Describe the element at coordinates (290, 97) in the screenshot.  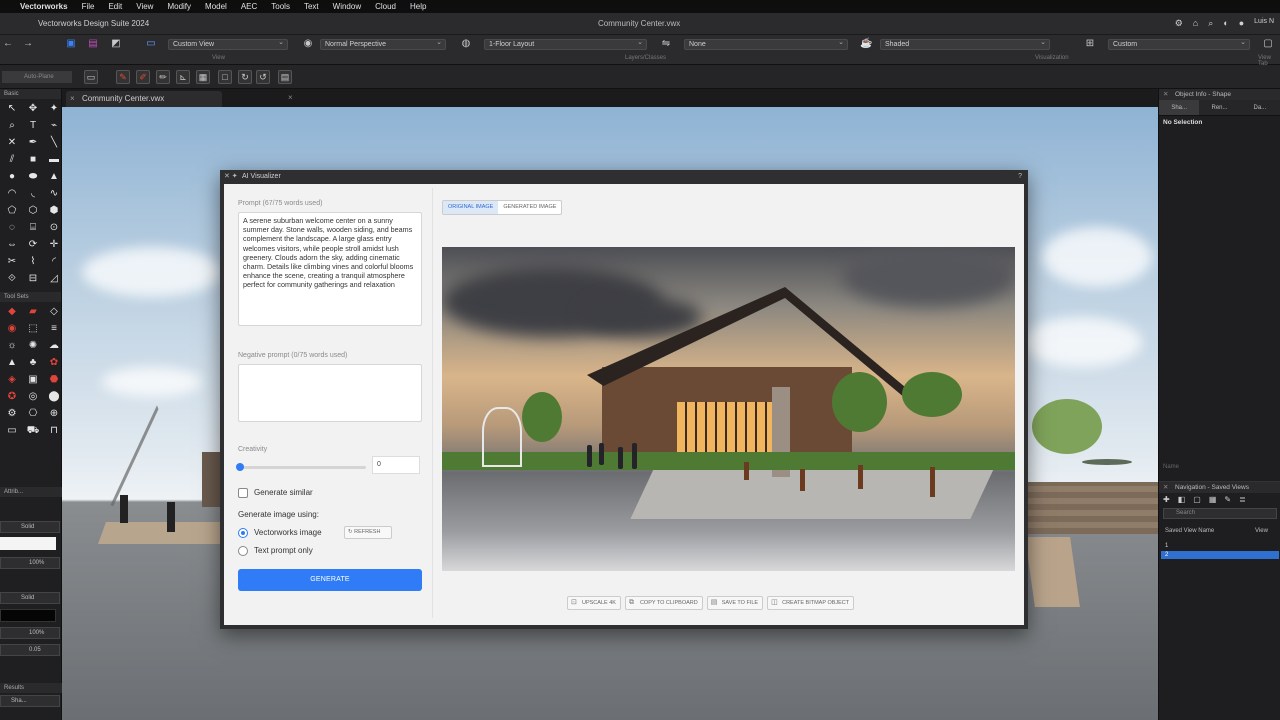
I see `new-tab-icon: ×` at that location.